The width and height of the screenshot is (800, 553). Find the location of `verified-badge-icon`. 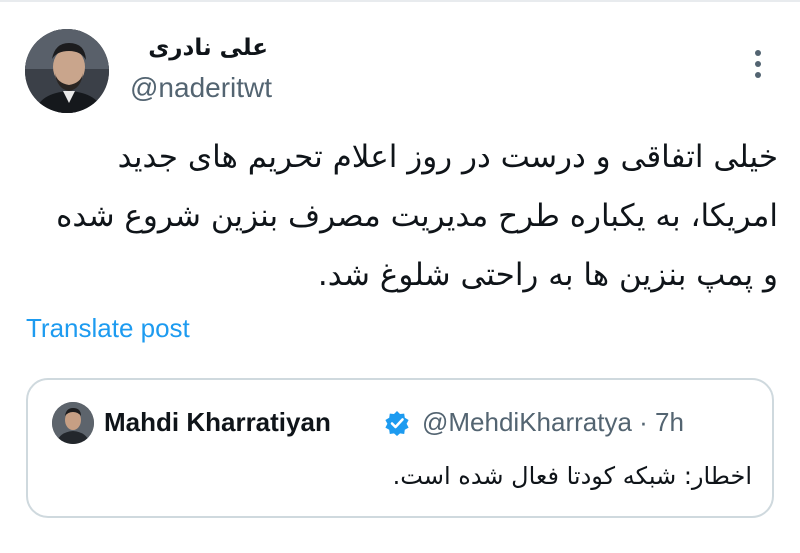

verified-badge-icon is located at coordinates (397, 423).